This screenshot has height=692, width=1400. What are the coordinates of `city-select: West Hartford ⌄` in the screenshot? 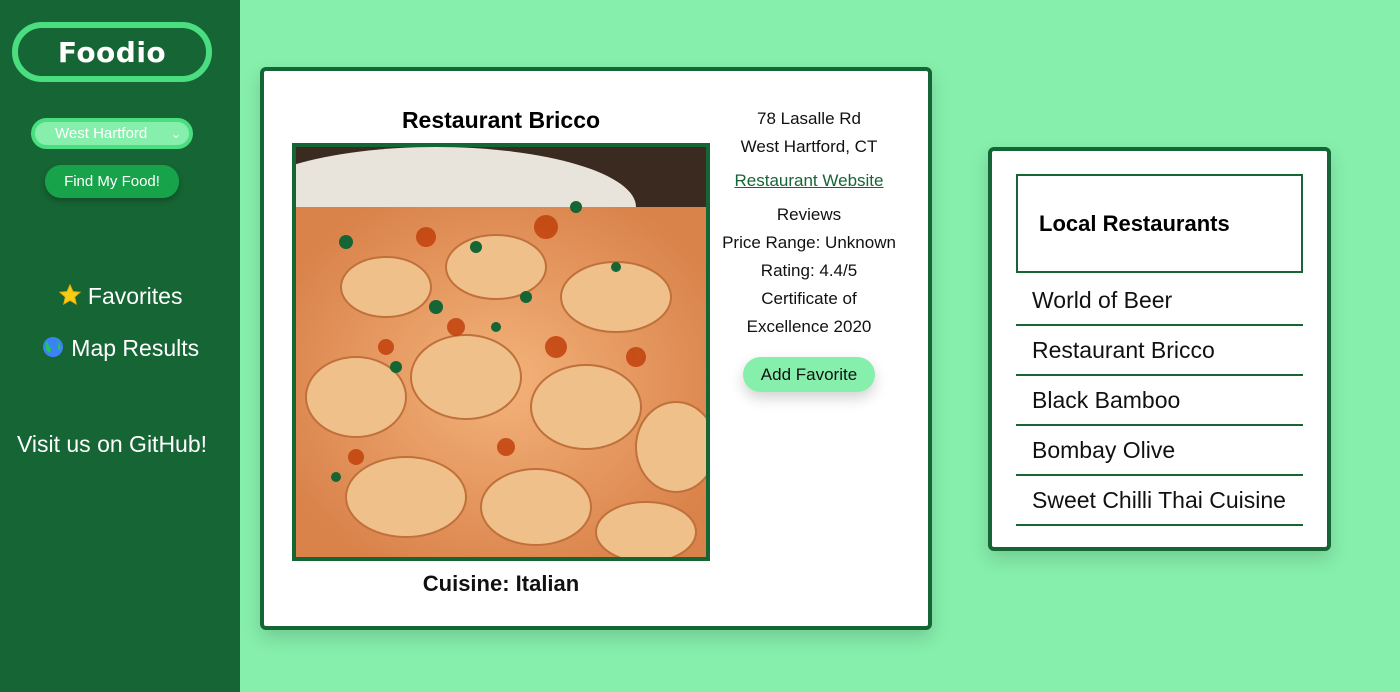 It's located at (112, 133).